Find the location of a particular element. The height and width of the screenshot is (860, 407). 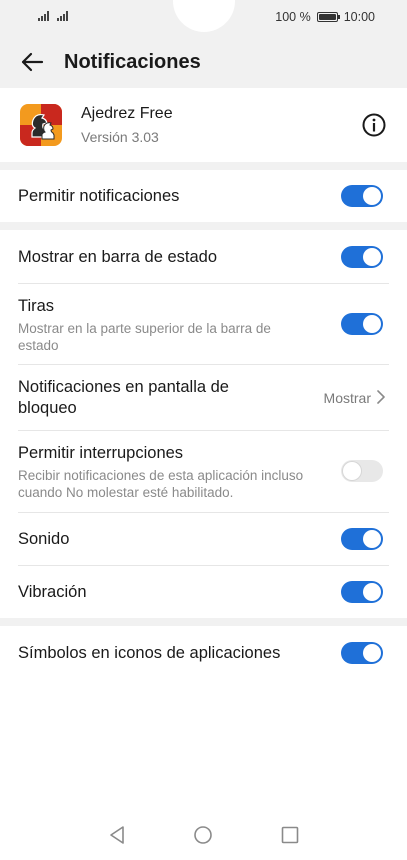

lock-screen-value: Mostrar is located at coordinates (347, 398).